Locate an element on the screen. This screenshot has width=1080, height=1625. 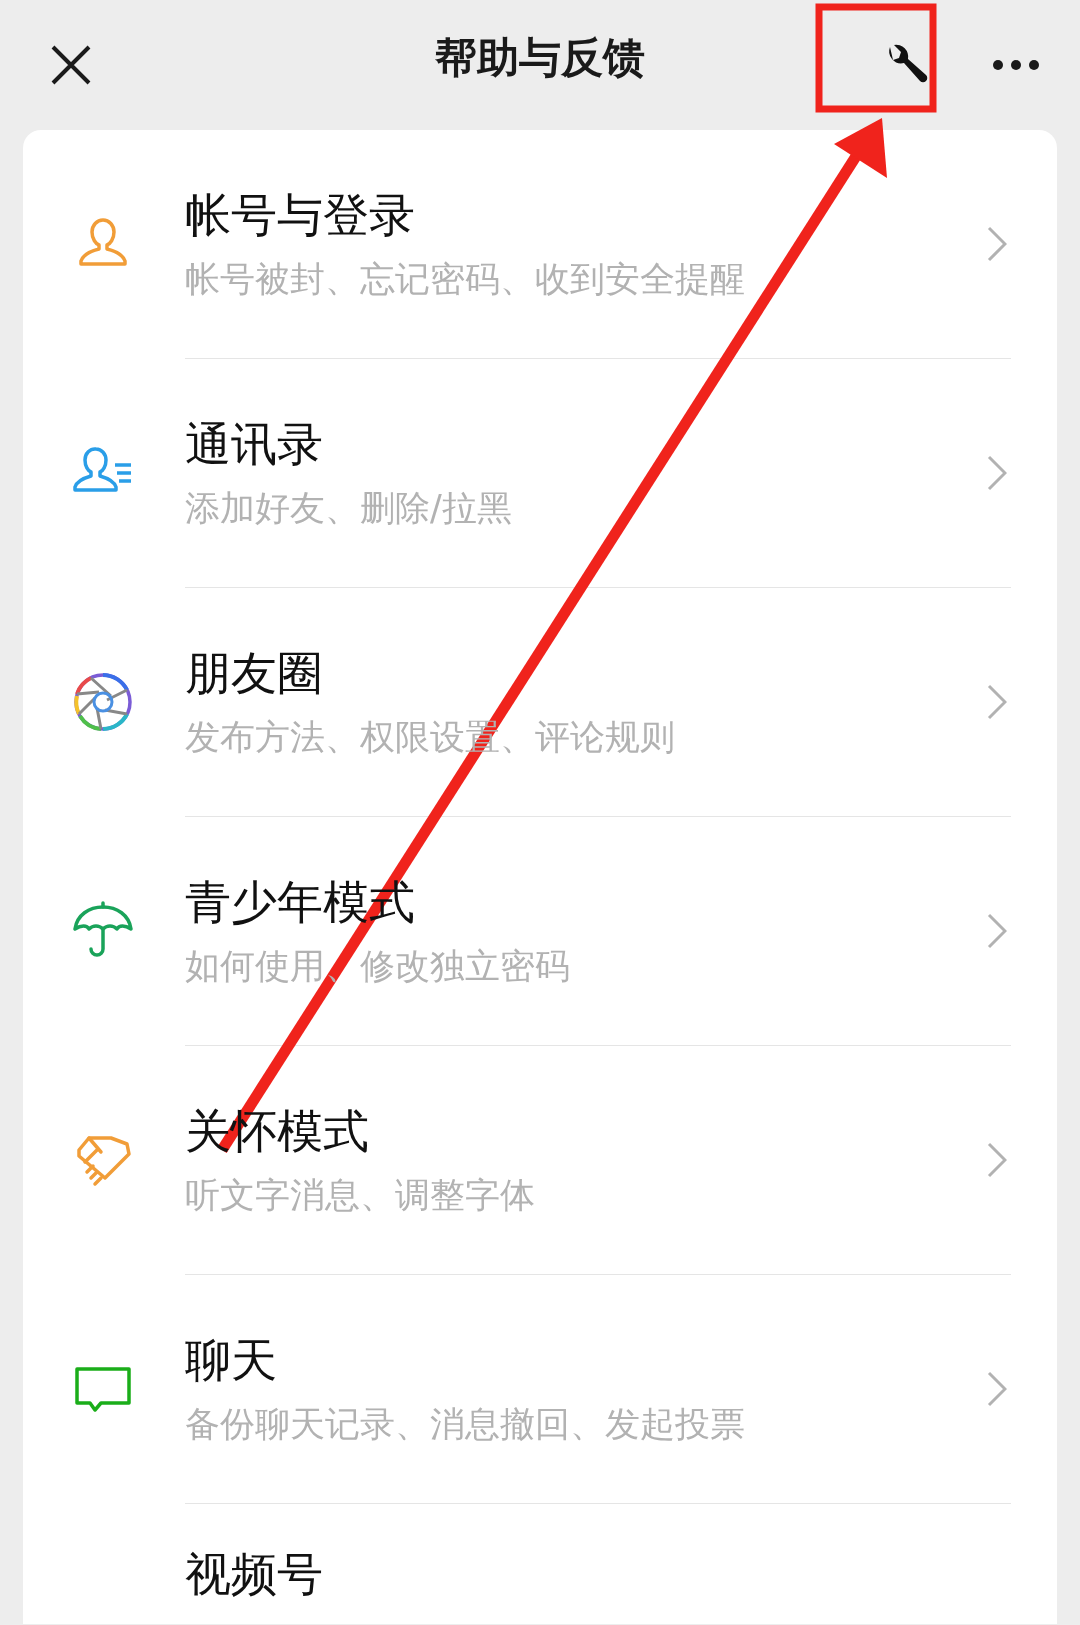
item-description: 如何使用、修改独立密码 is located at coordinates (378, 966).